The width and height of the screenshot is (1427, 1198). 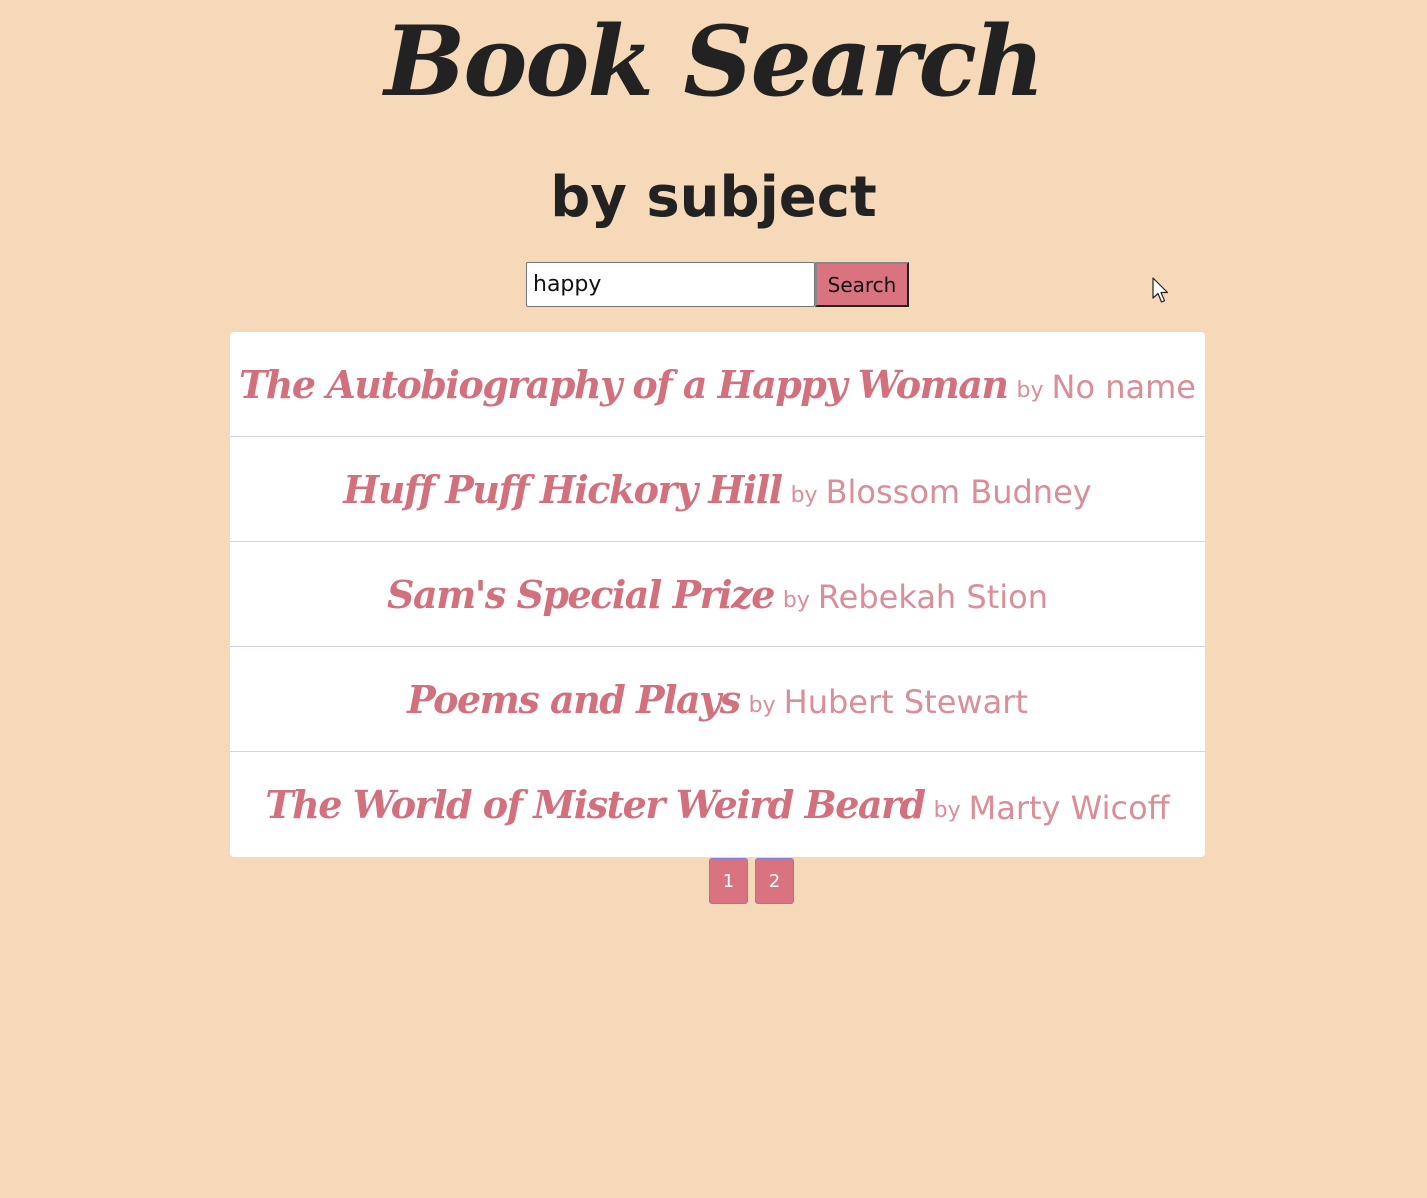 I want to click on page-button-2: 2, so click(x=774, y=881).